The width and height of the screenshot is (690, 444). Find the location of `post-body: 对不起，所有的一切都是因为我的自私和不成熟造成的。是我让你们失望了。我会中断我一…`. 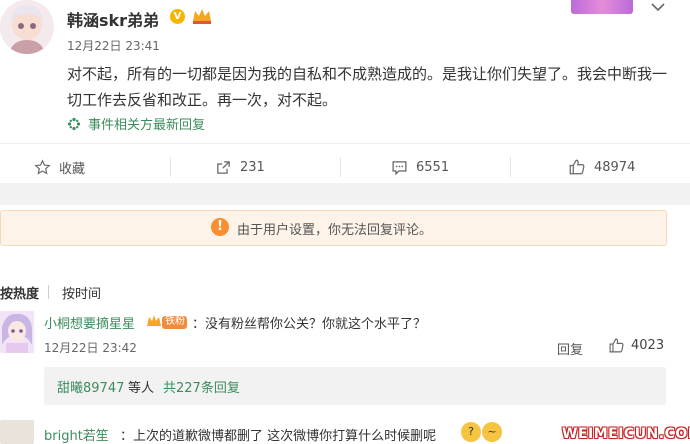

post-body: 对不起，所有的一切都是因为我的自私和不成熟造成的。是我让你们失望了。我会中断我一… is located at coordinates (367, 87).